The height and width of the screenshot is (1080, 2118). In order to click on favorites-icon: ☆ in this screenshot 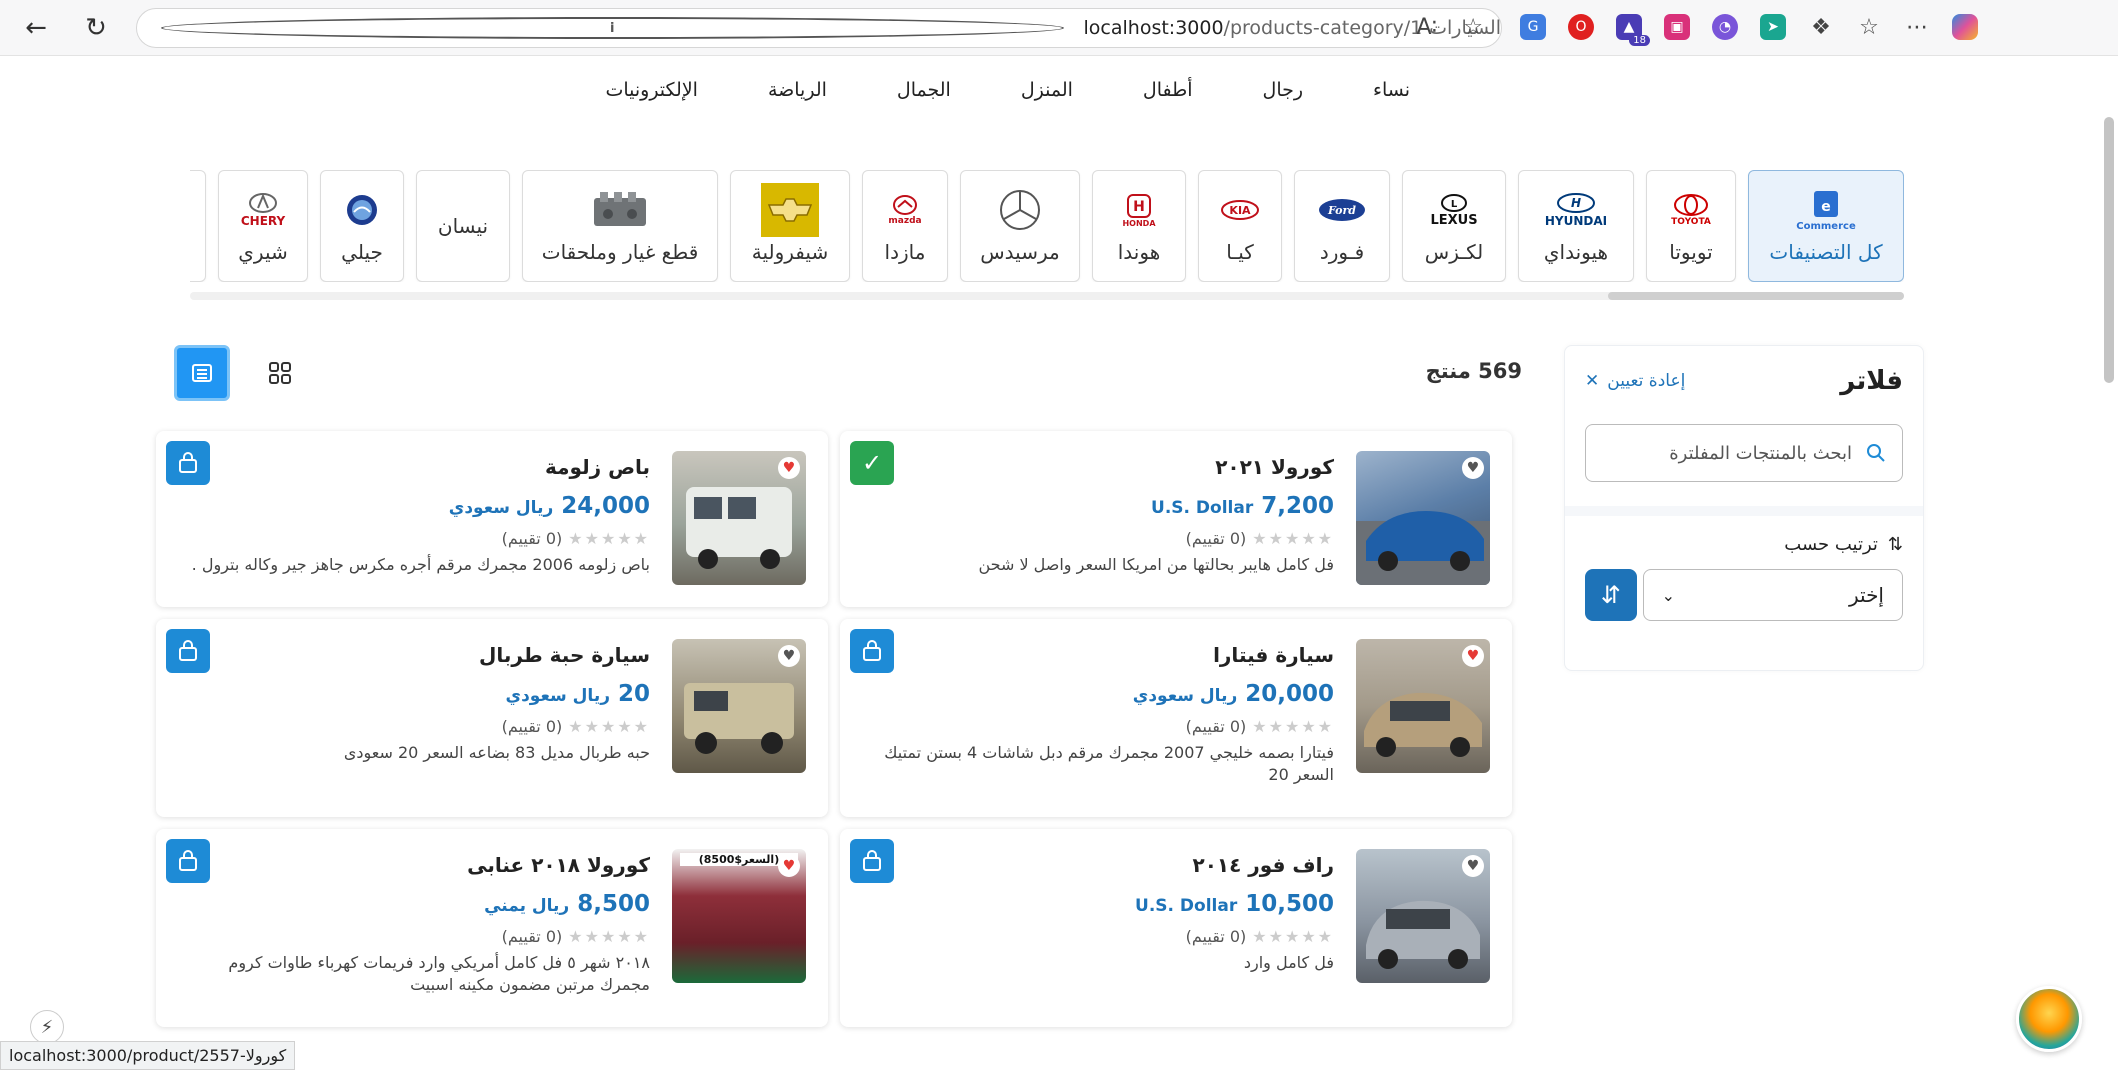, I will do `click(1869, 27)`.